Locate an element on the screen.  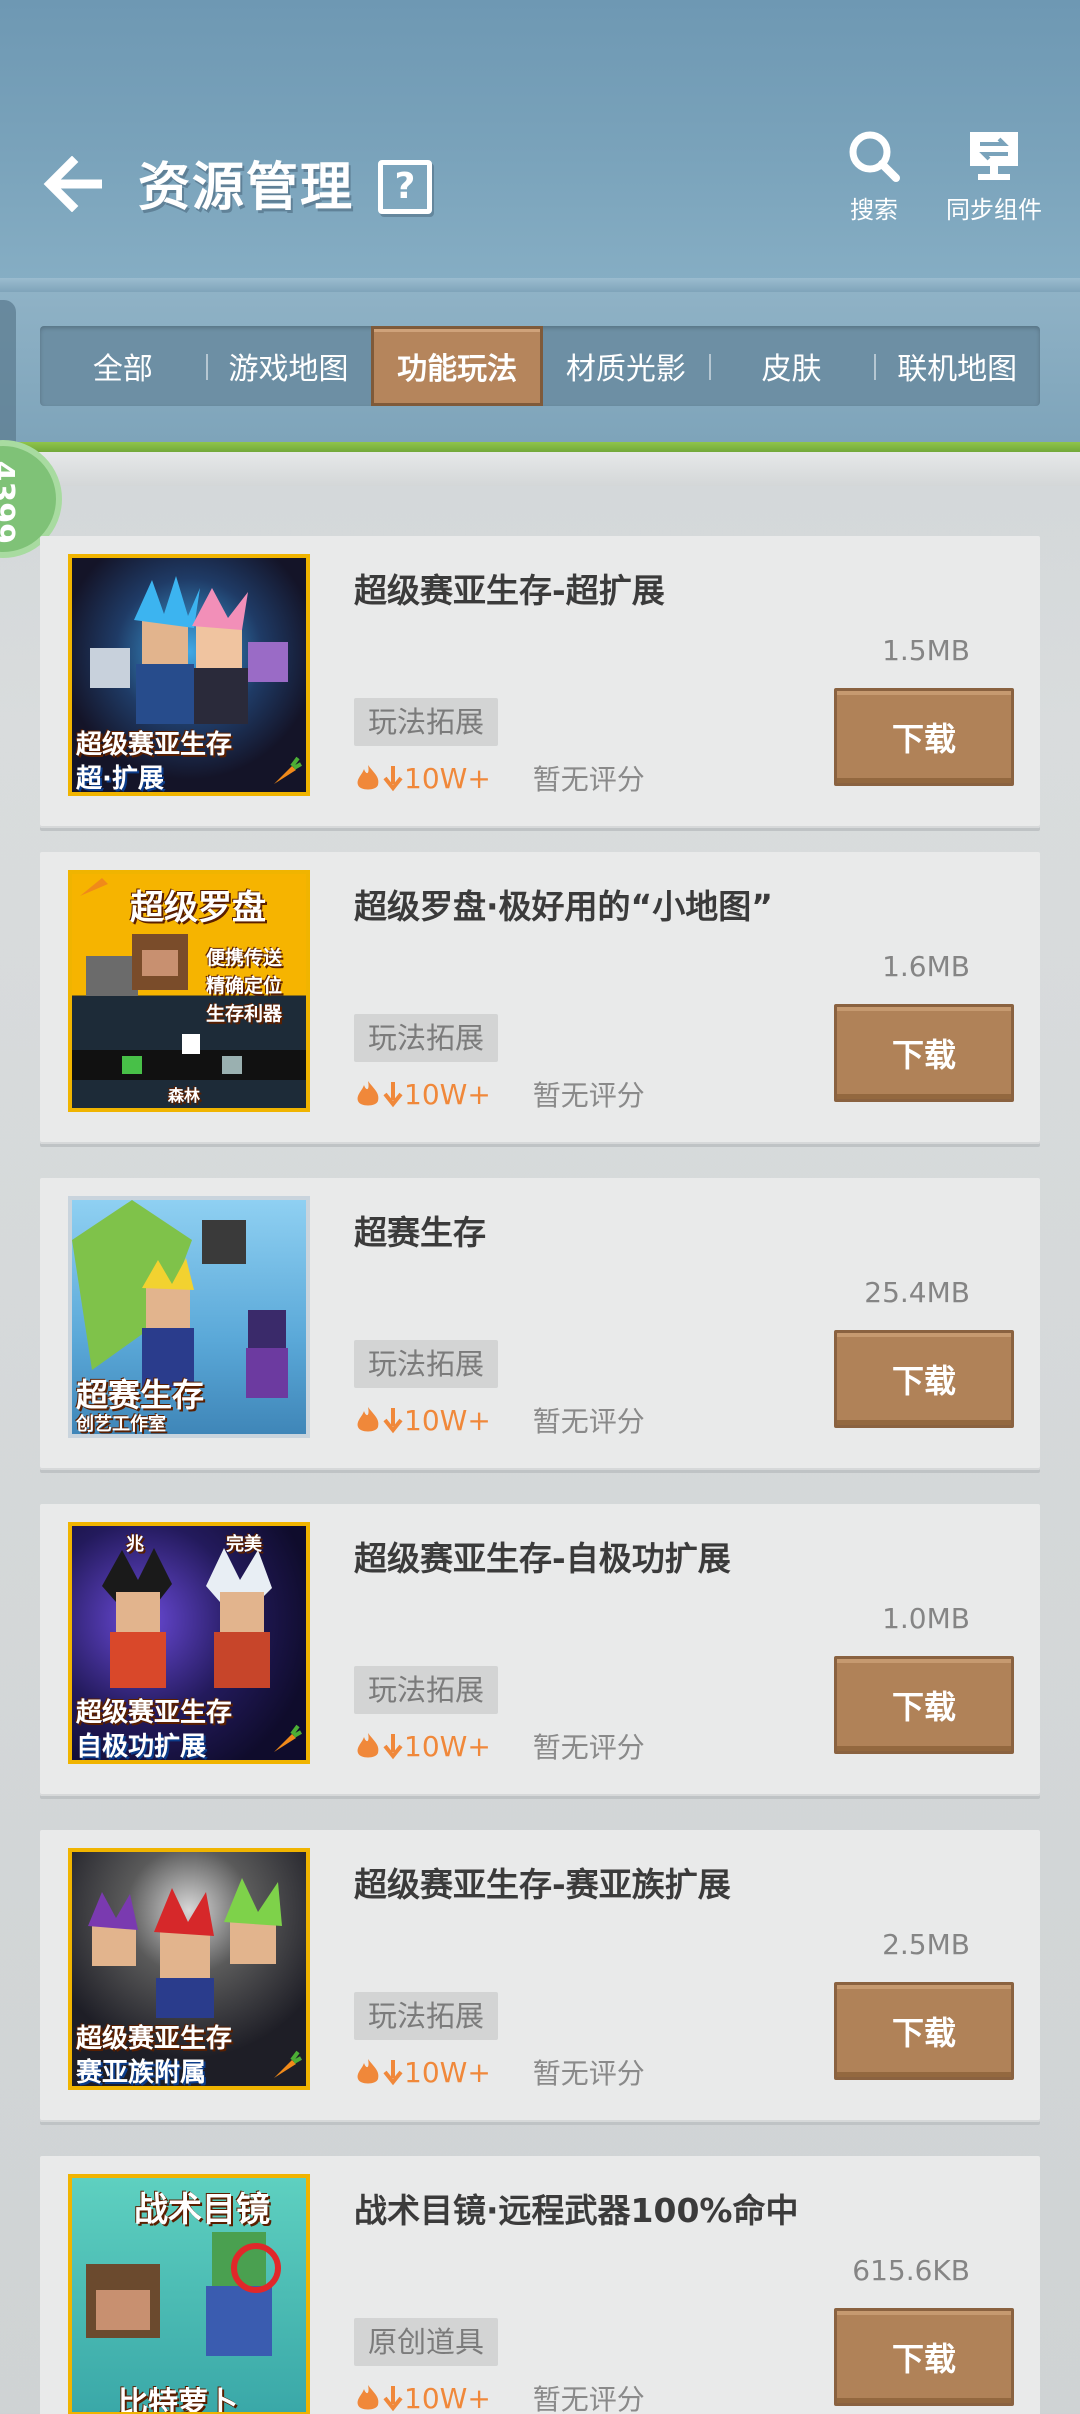
item-thumbnail: 战术目镜 比特萝卜 is located at coordinates (189, 2294).